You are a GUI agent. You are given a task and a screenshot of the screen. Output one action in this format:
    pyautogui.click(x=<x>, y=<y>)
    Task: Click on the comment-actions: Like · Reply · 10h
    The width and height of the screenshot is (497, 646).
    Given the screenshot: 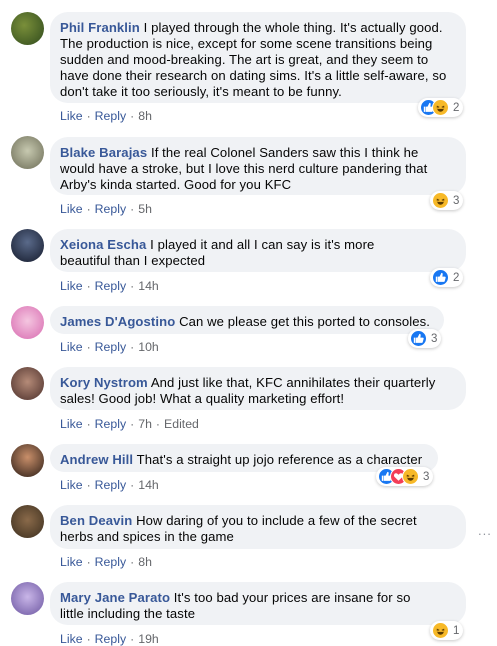 What is the action you would take?
    pyautogui.click(x=109, y=347)
    